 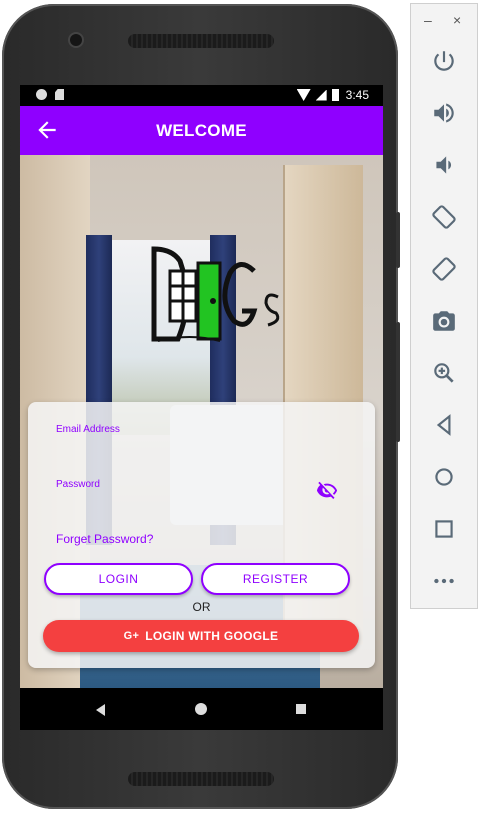 What do you see at coordinates (335, 95) in the screenshot?
I see `battery-icon` at bounding box center [335, 95].